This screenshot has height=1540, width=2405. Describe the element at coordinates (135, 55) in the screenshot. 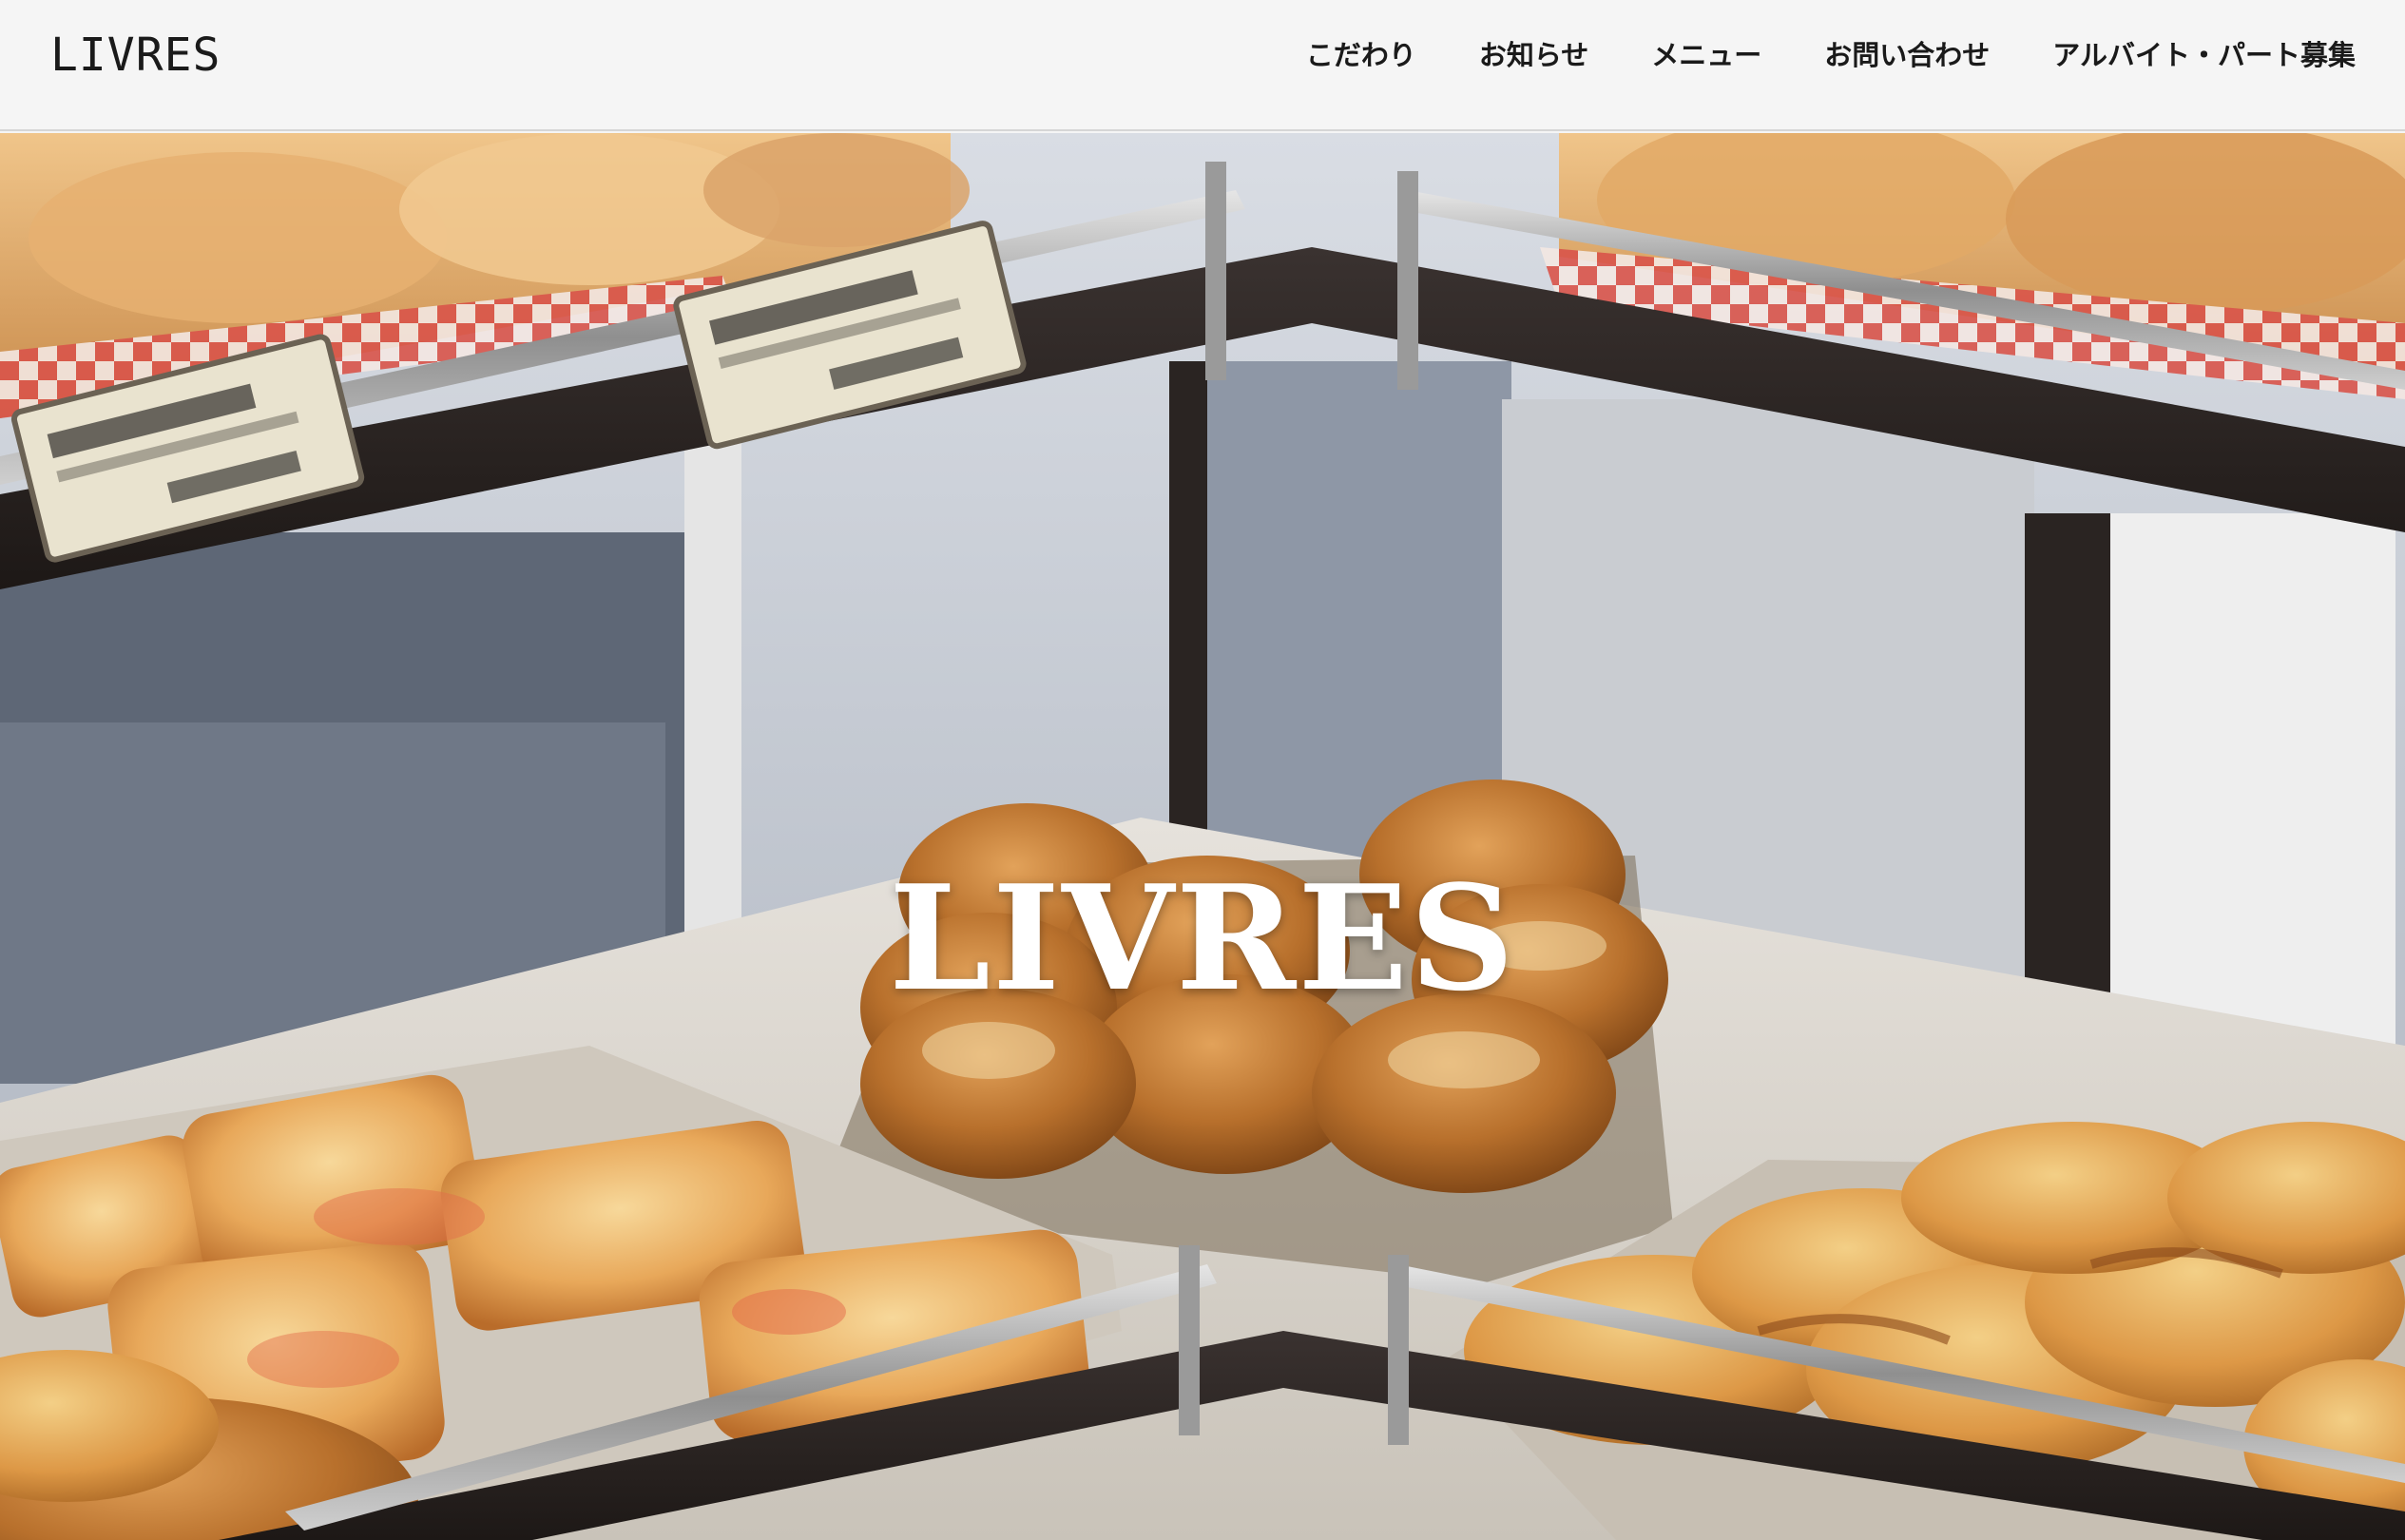

I see `site-logo: LIVRES` at that location.